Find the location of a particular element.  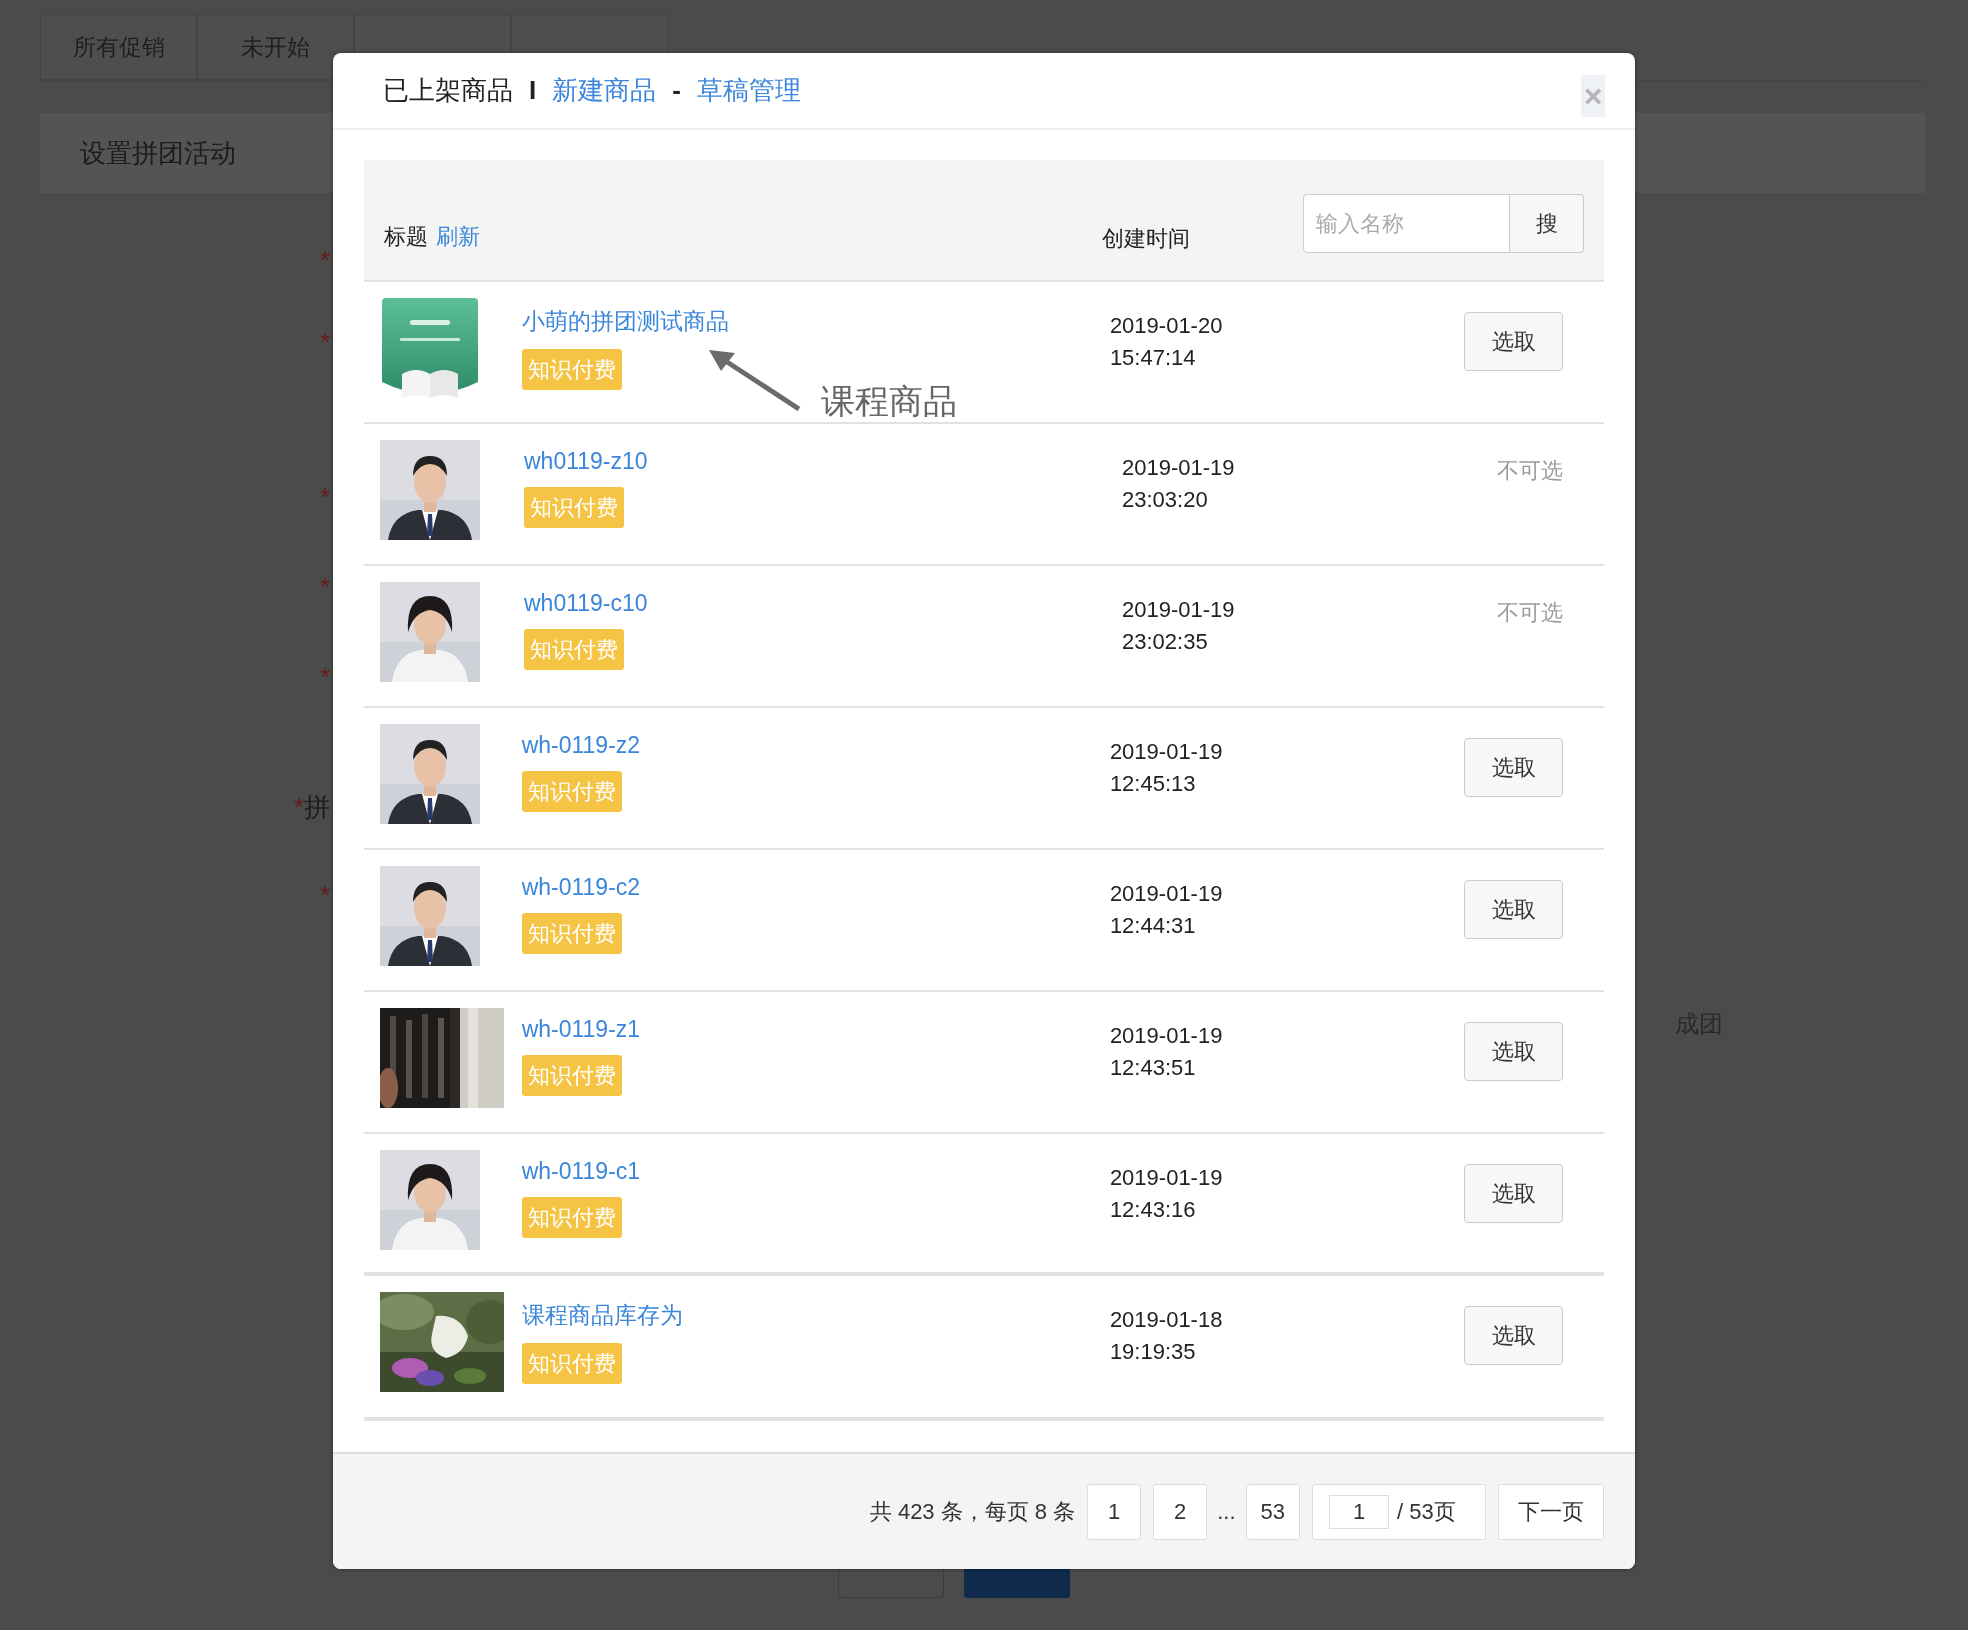

product-link: wh0119-z10 is located at coordinates (586, 461).